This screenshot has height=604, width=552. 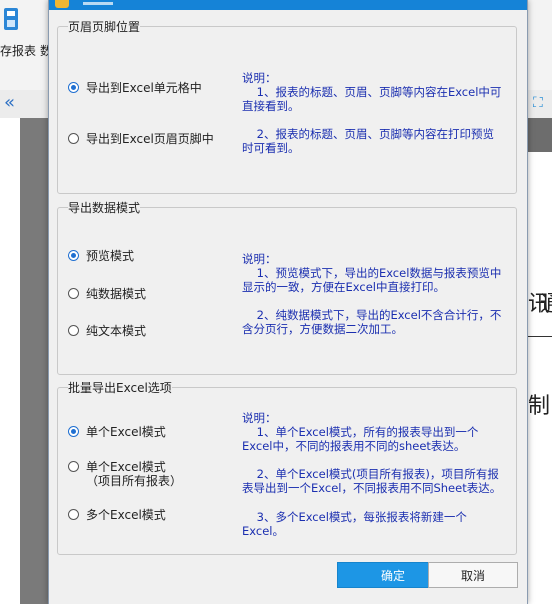 I want to click on export-to-cells-radio: 导出到Excel单元格中, so click(x=135, y=88).